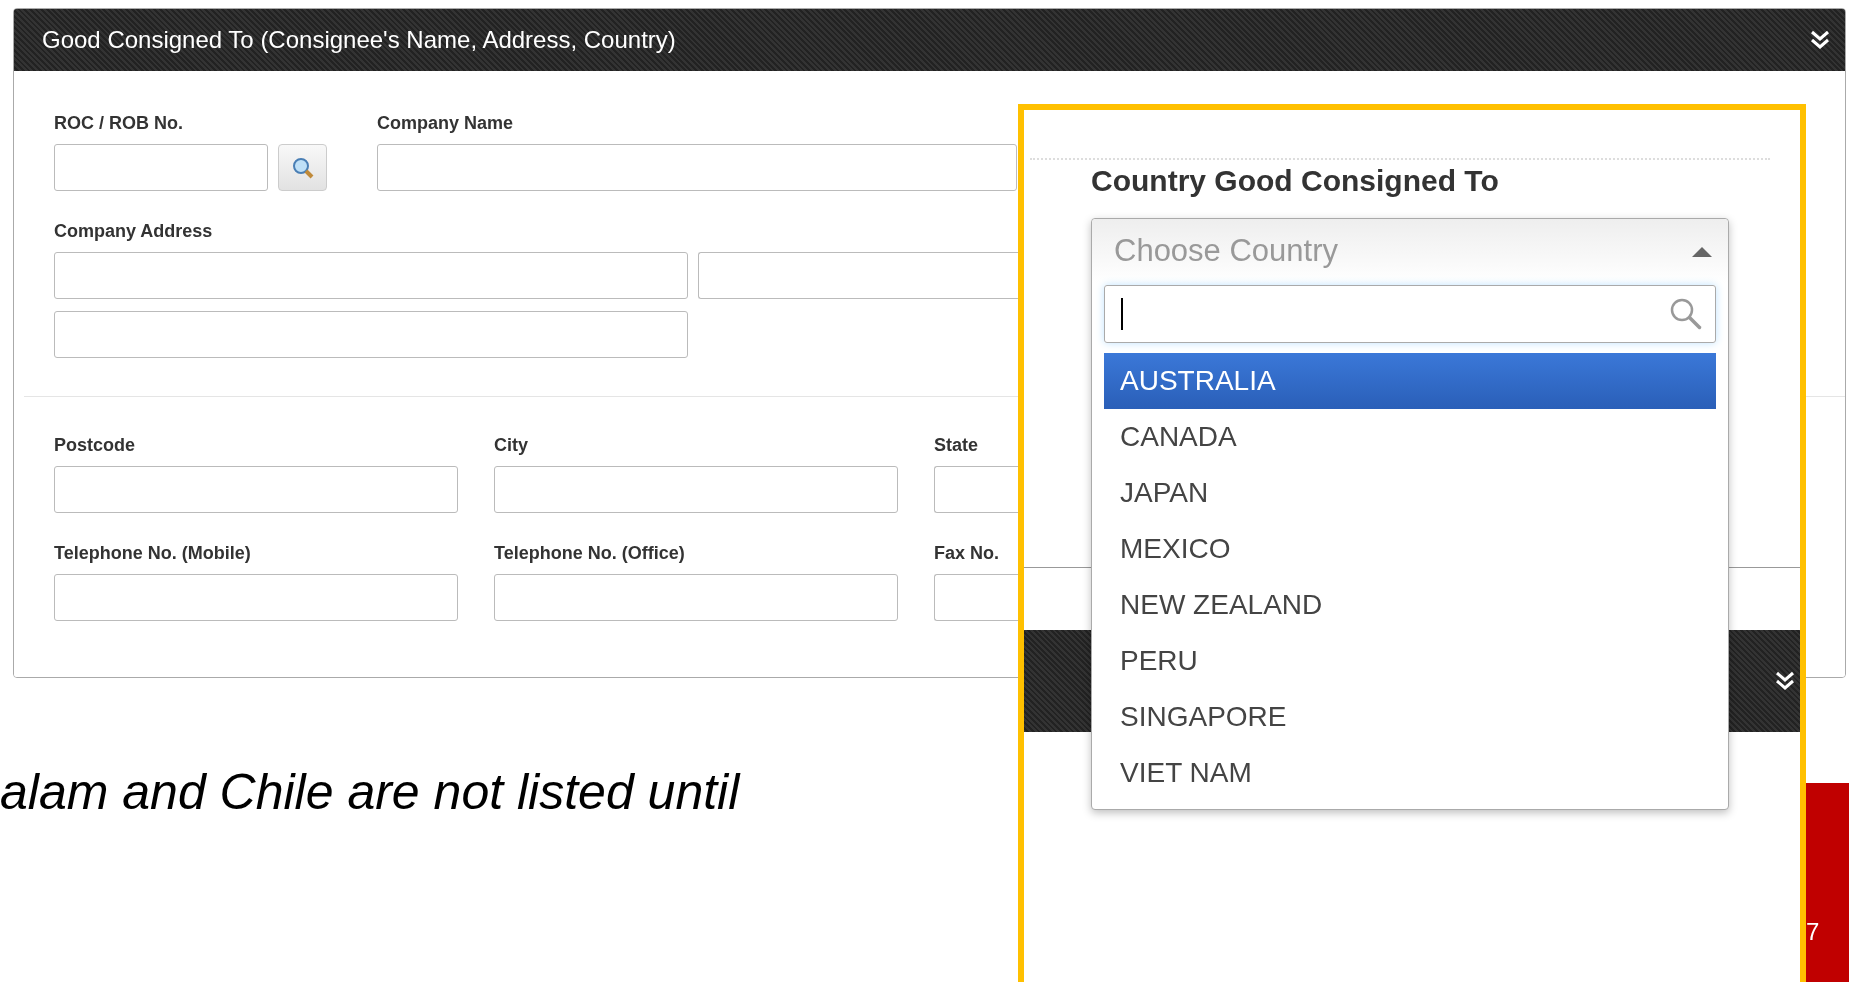 The width and height of the screenshot is (1849, 982). Describe the element at coordinates (370, 792) in the screenshot. I see `slide-note-text: alam and Chile are not listed until` at that location.